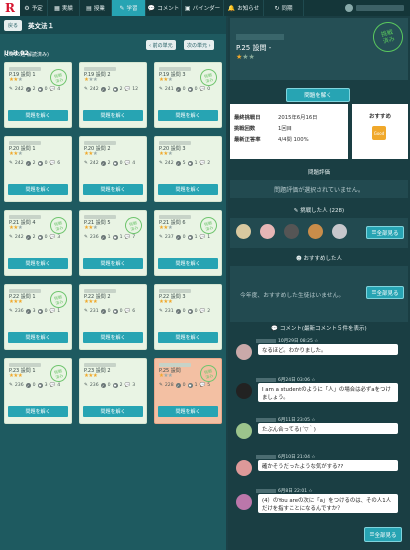 Image resolution: width=410 pixels, height=550 pixels. I want to click on nav-icon: ↻, so click(277, 8).